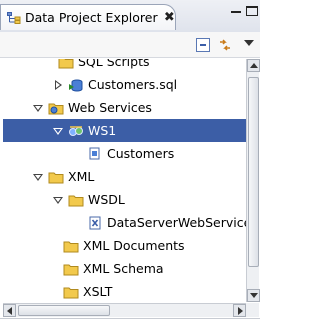 The height and width of the screenshot is (327, 320). Describe the element at coordinates (81, 176) in the screenshot. I see `tree-item-label: XML` at that location.